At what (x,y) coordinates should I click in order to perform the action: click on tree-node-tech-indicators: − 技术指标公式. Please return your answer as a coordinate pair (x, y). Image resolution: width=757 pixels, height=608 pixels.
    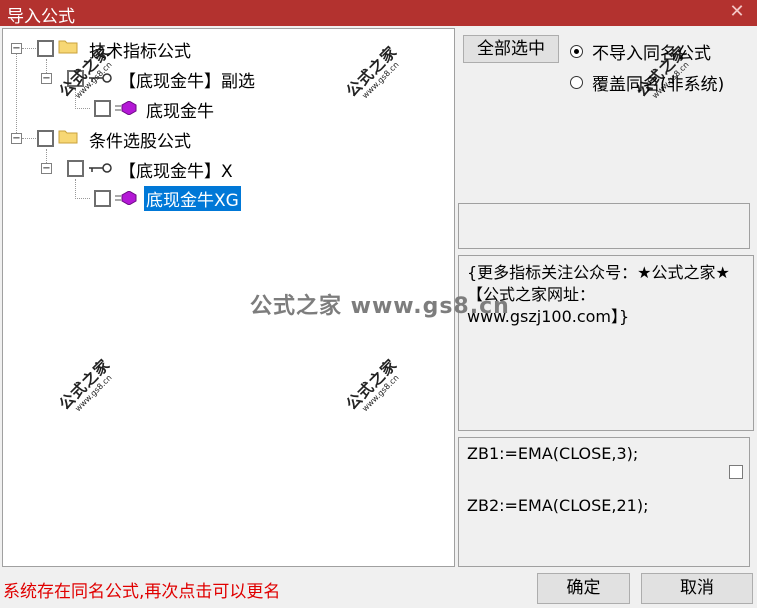
    Looking at the image, I should click on (228, 48).